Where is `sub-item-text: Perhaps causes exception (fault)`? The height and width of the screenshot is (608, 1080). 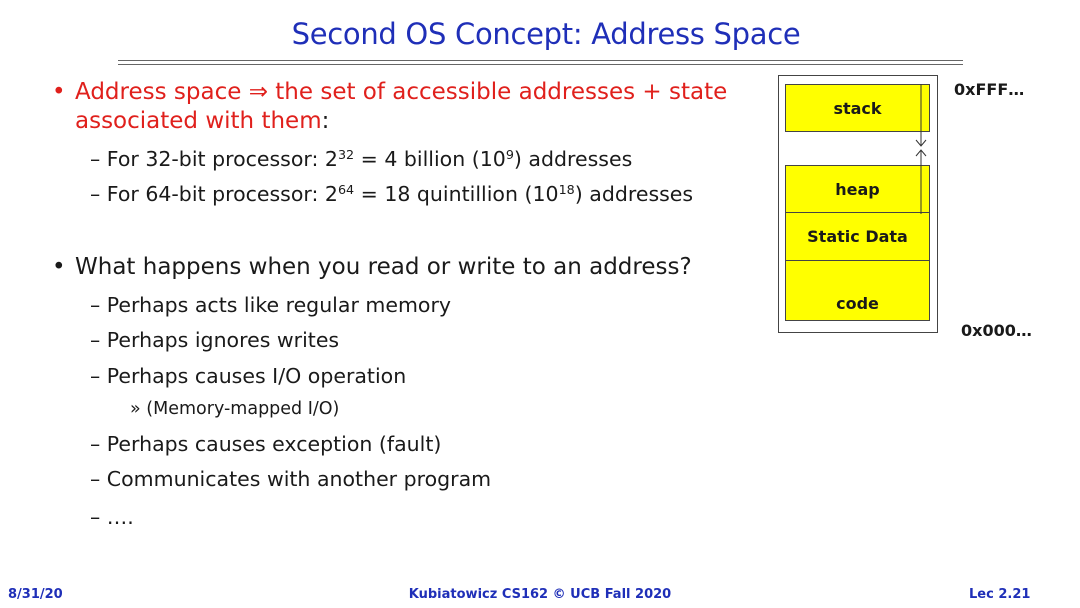
sub-item-text: Perhaps causes exception (fault) is located at coordinates (274, 444).